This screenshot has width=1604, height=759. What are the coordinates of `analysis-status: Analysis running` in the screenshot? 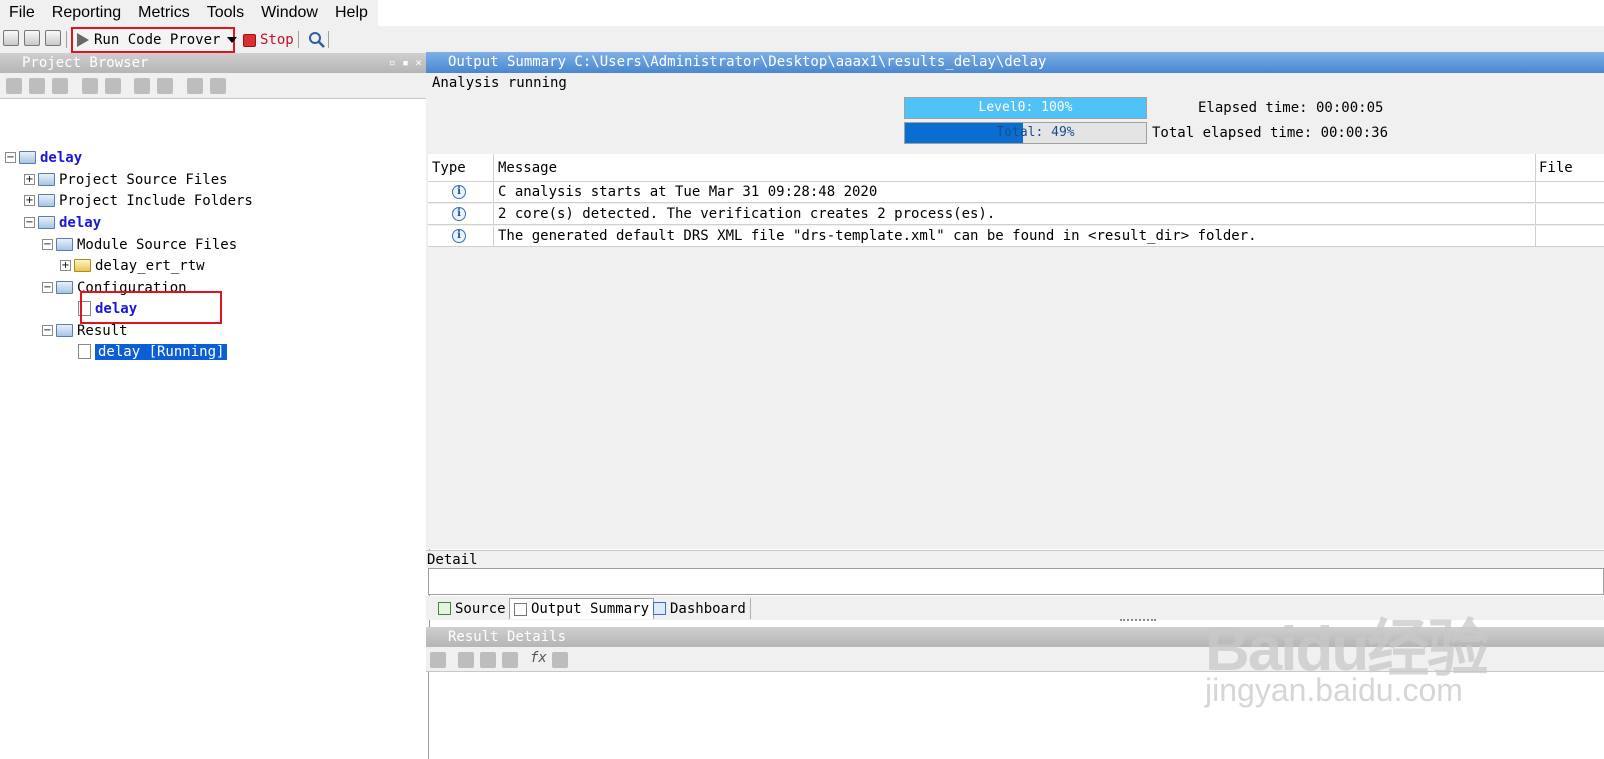 It's located at (499, 83).